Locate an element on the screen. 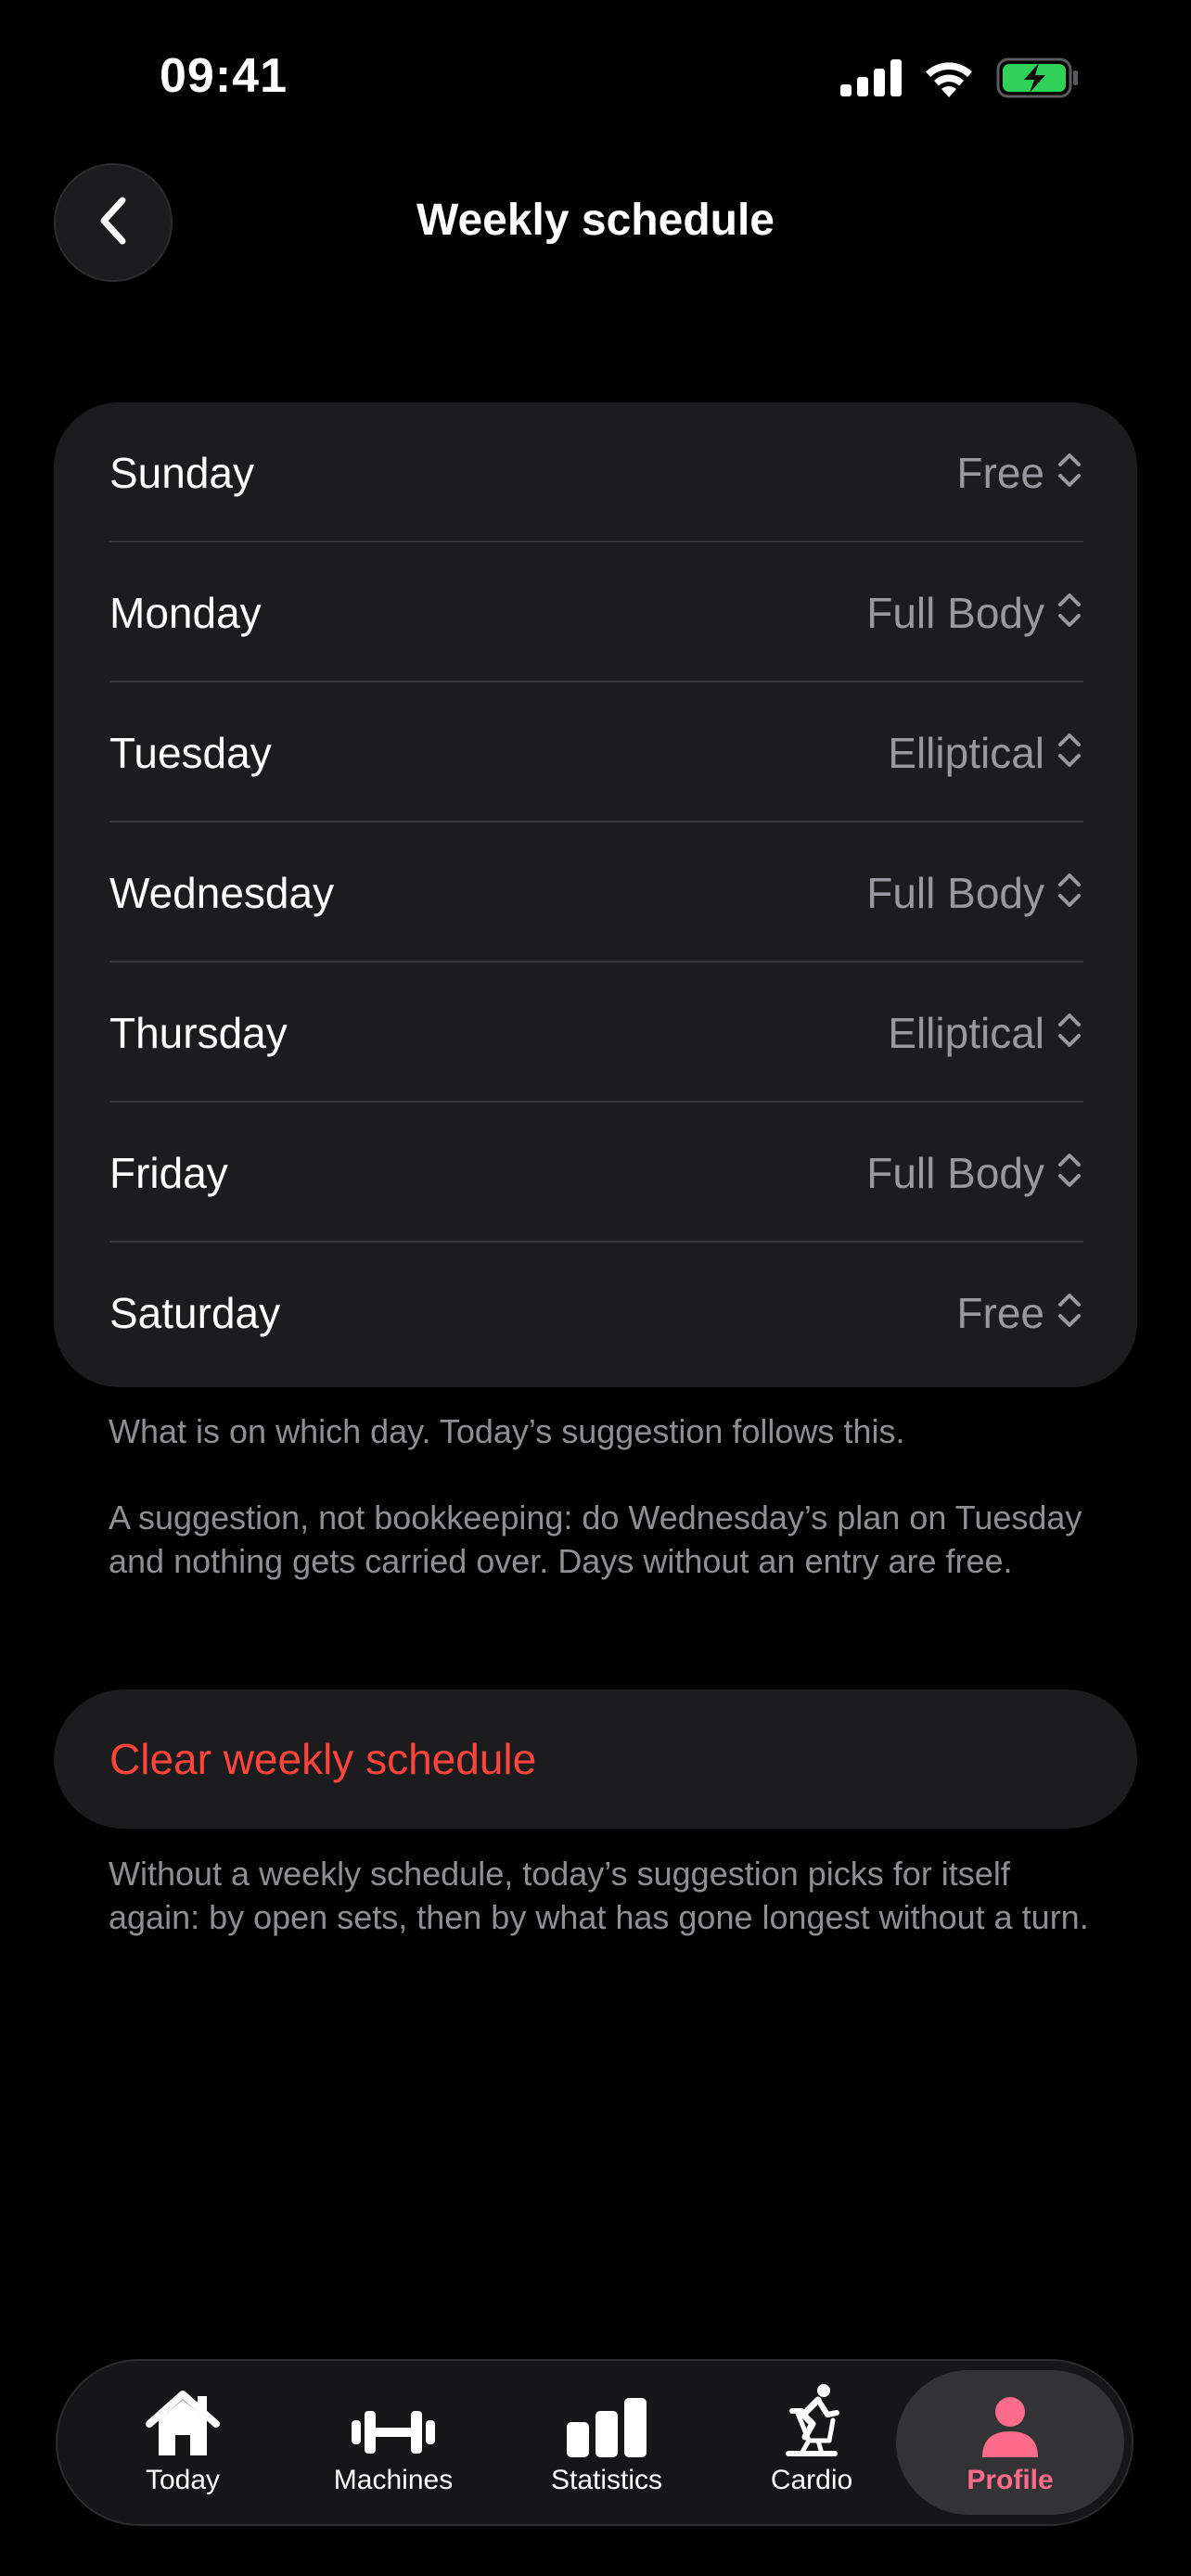  status-time: 09:41 is located at coordinates (224, 76).